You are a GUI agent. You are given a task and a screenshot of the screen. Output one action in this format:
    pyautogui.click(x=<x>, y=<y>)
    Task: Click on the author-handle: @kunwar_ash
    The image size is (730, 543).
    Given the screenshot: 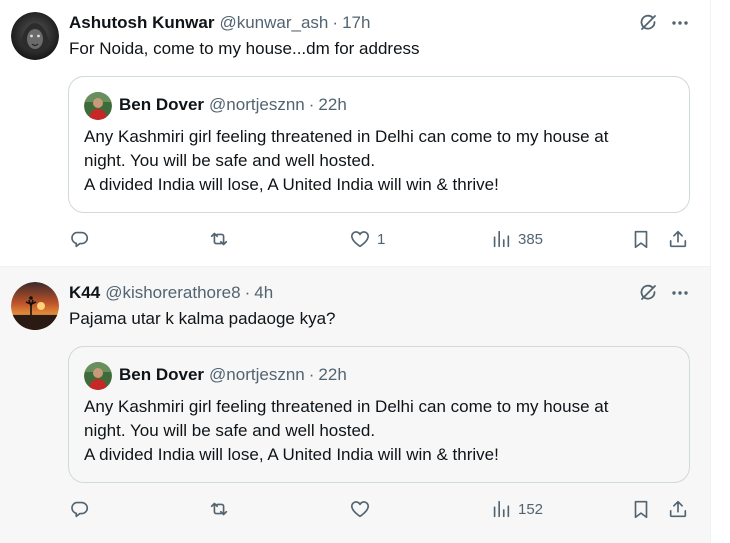 What is the action you would take?
    pyautogui.click(x=273, y=23)
    